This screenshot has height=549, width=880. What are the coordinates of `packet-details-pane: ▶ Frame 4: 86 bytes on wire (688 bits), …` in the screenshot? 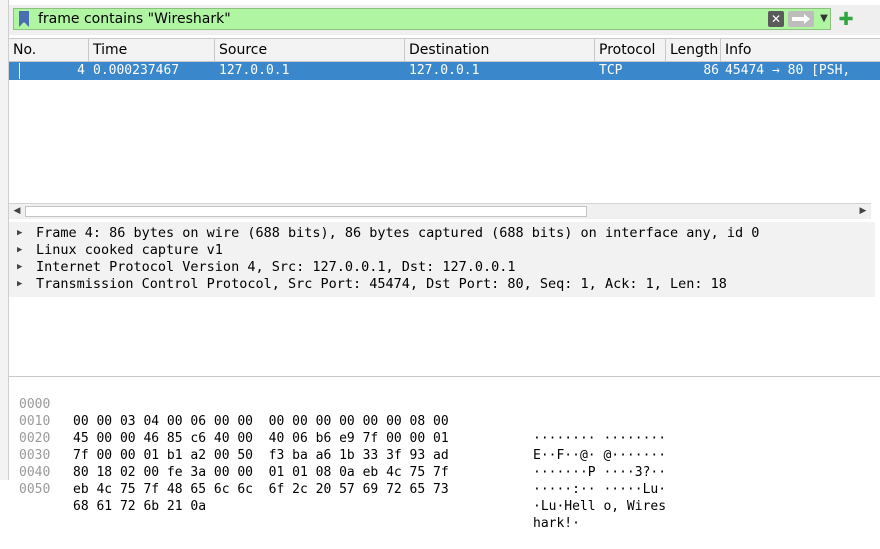 It's located at (442, 259).